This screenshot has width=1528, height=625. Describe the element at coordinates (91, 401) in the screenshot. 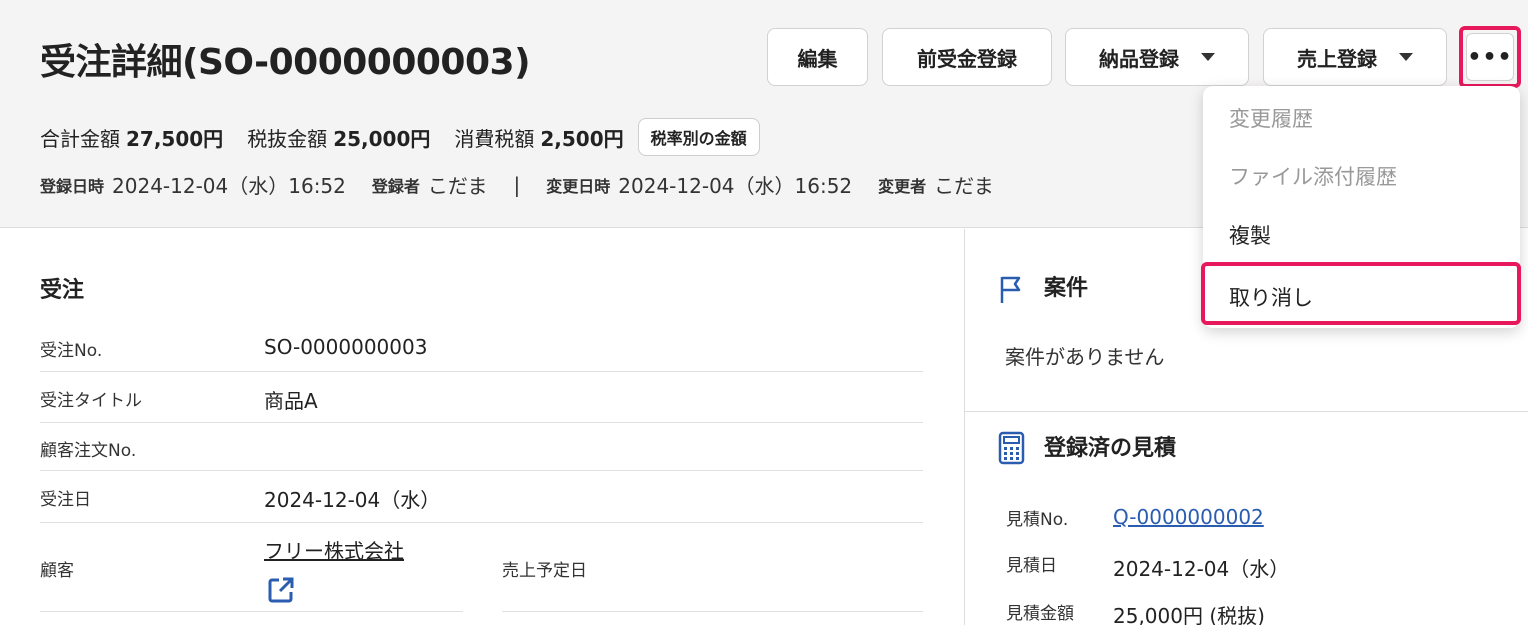

I see `order-title-label: 受注タイトル` at that location.